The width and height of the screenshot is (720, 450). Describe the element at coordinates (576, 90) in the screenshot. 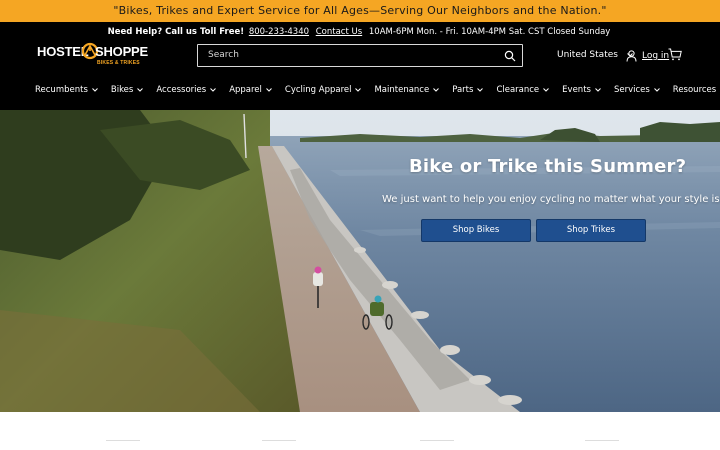

I see `nav-item-label: Events` at that location.